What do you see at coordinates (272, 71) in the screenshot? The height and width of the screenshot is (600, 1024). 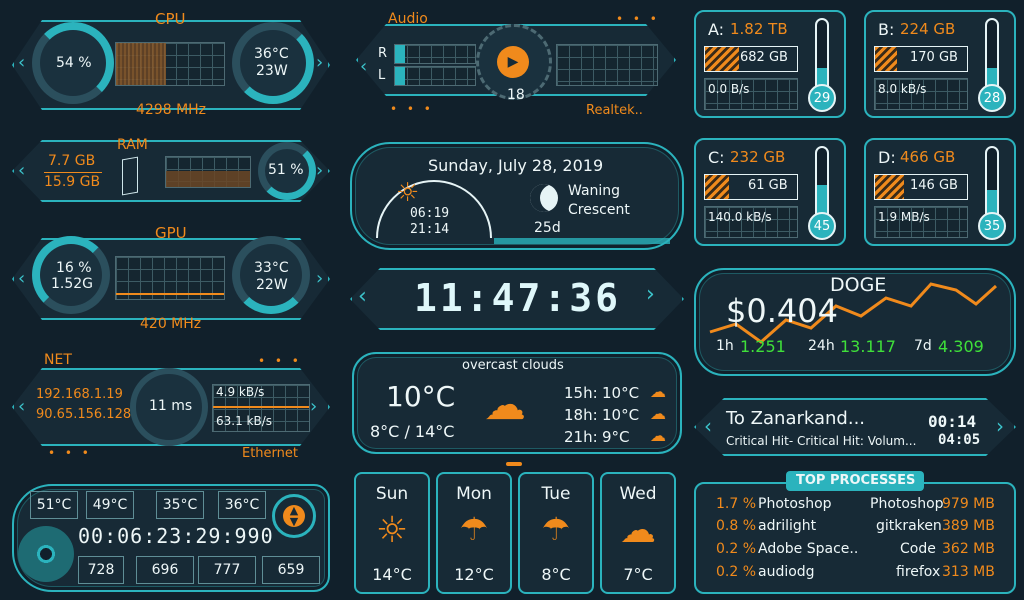 I see `cpu-power-value: 23W` at bounding box center [272, 71].